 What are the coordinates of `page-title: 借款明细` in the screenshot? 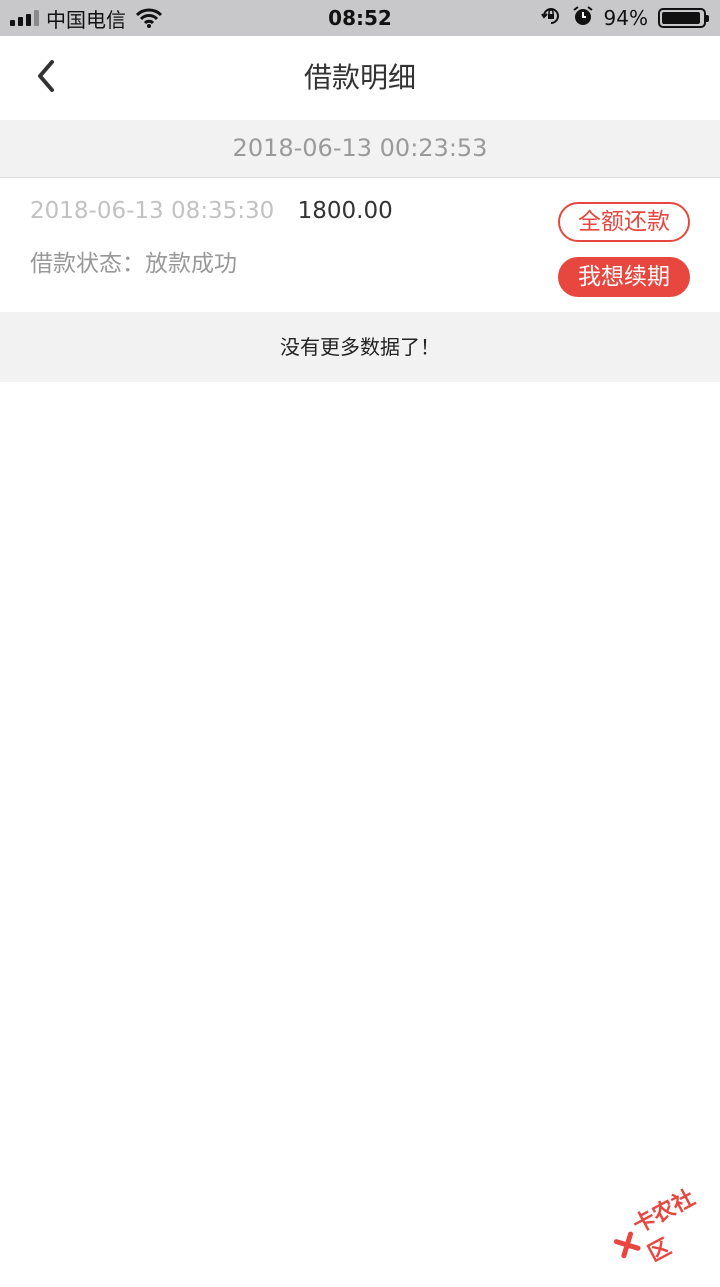 It's located at (359, 77).